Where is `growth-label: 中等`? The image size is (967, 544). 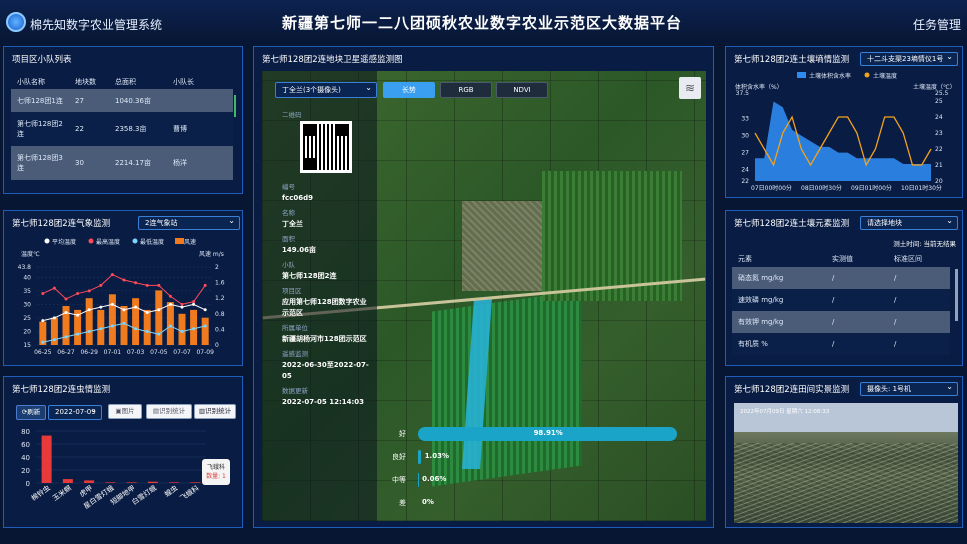
growth-label: 中等 is located at coordinates (399, 480).